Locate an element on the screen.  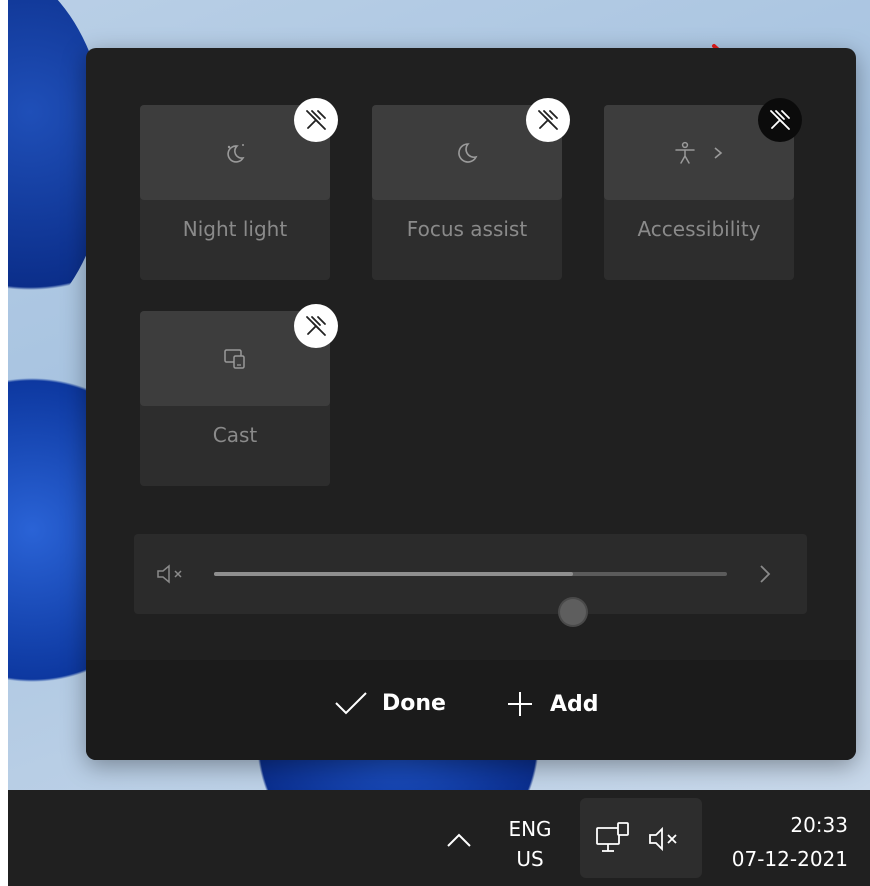
unpin-cast-button is located at coordinates (316, 326).